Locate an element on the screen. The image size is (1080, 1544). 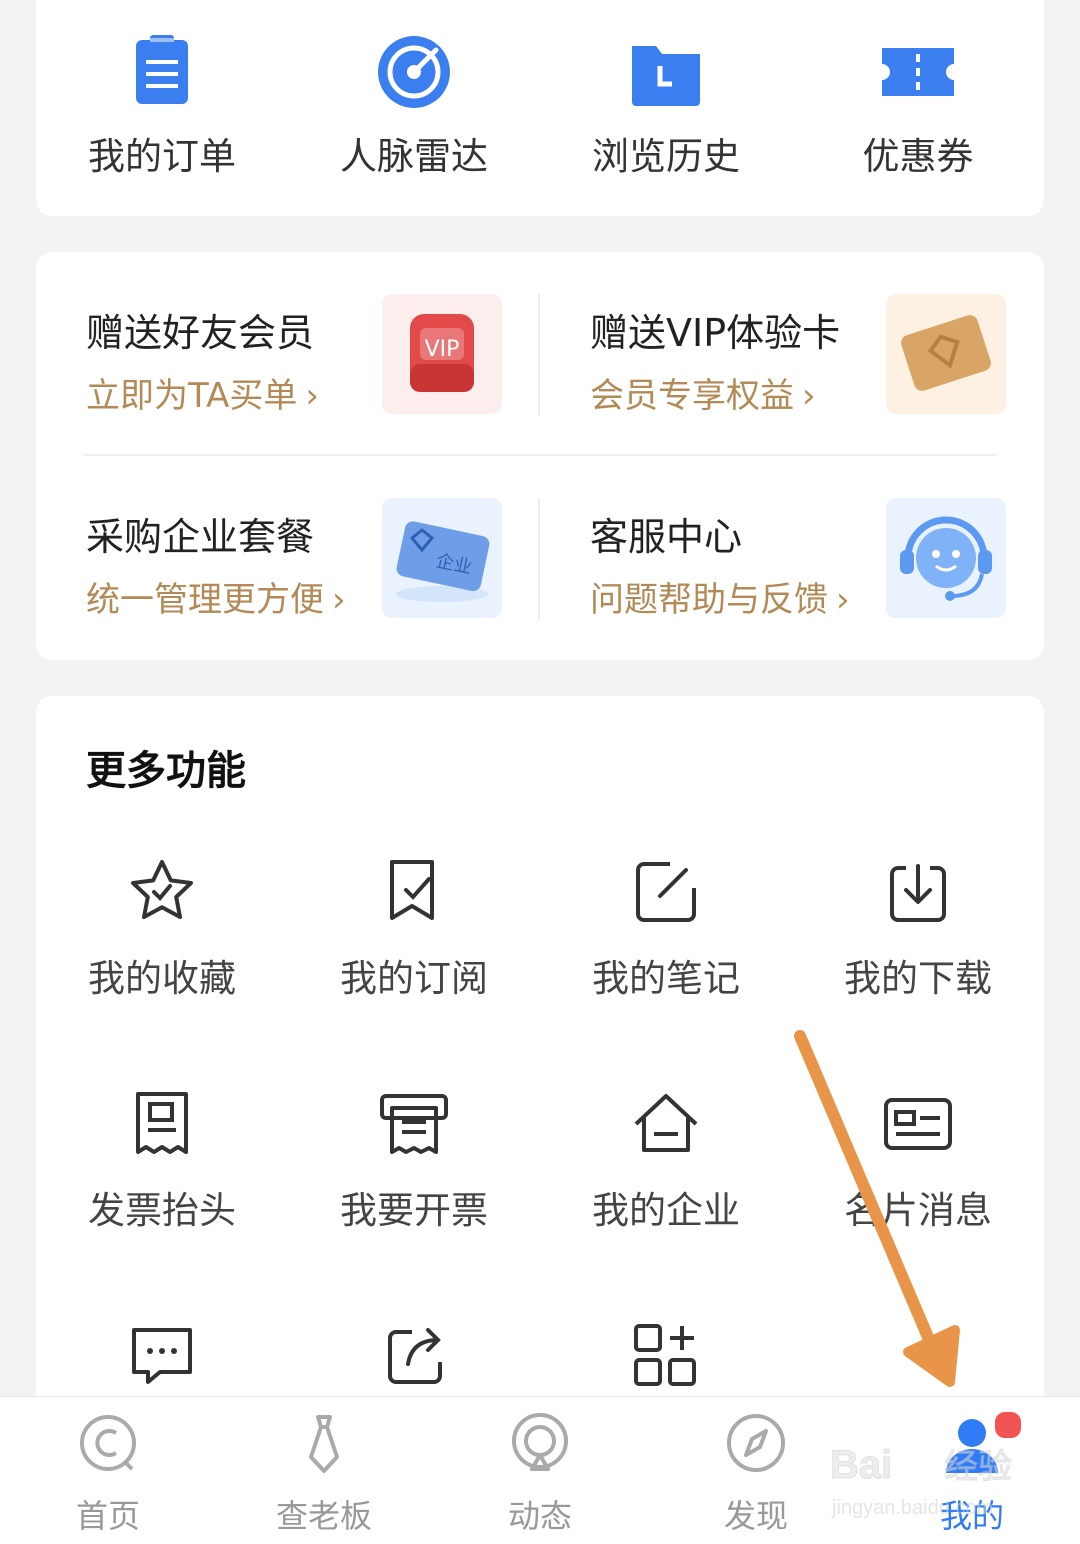
home-icon is located at coordinates (108, 1443).